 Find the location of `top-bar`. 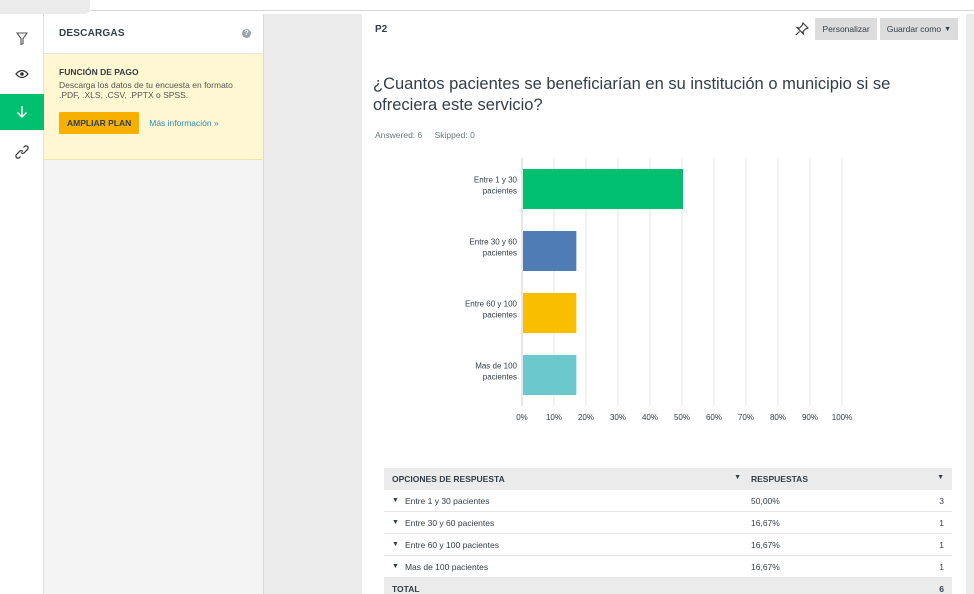

top-bar is located at coordinates (487, 7).